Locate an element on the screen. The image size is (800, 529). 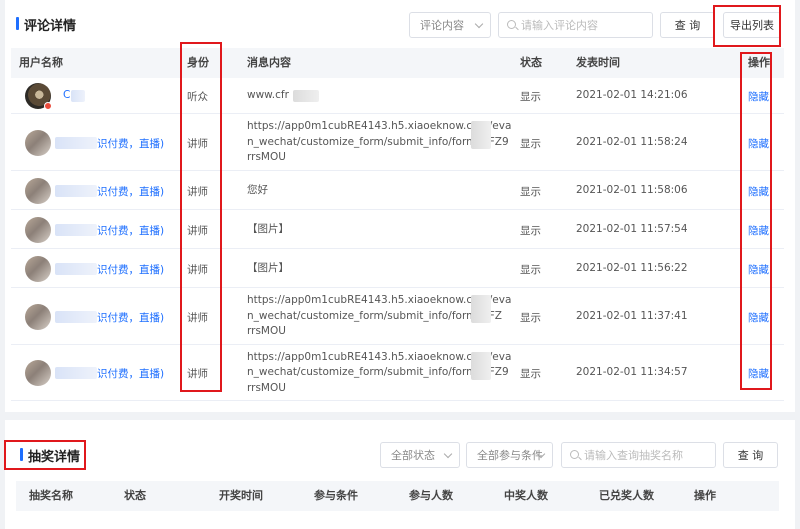
col-draw-time: 开奖时间 is located at coordinates (241, 495).